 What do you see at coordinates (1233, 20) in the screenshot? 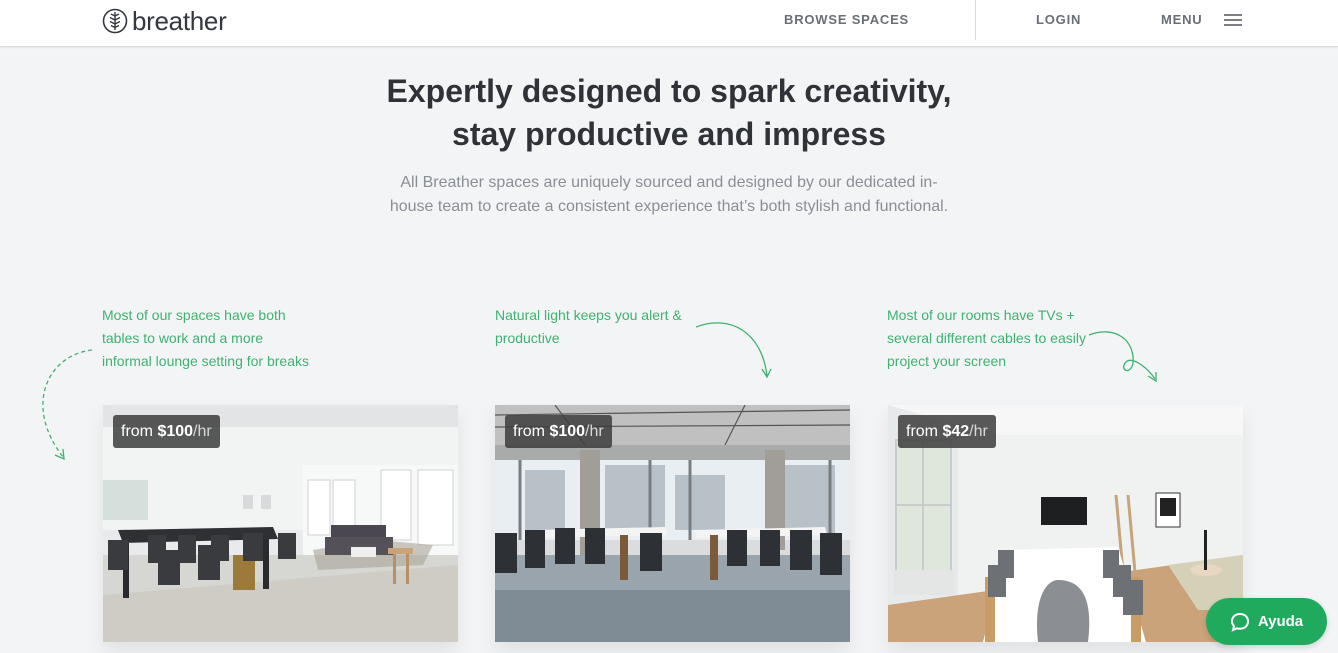
I see `hamburger-icon` at bounding box center [1233, 20].